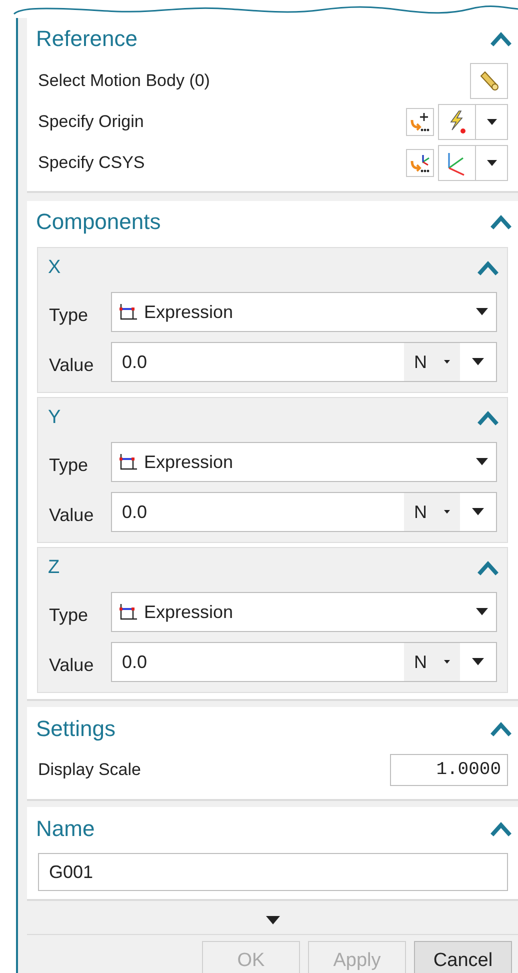 The width and height of the screenshot is (518, 973). I want to click on inferred-csys-button, so click(457, 162).